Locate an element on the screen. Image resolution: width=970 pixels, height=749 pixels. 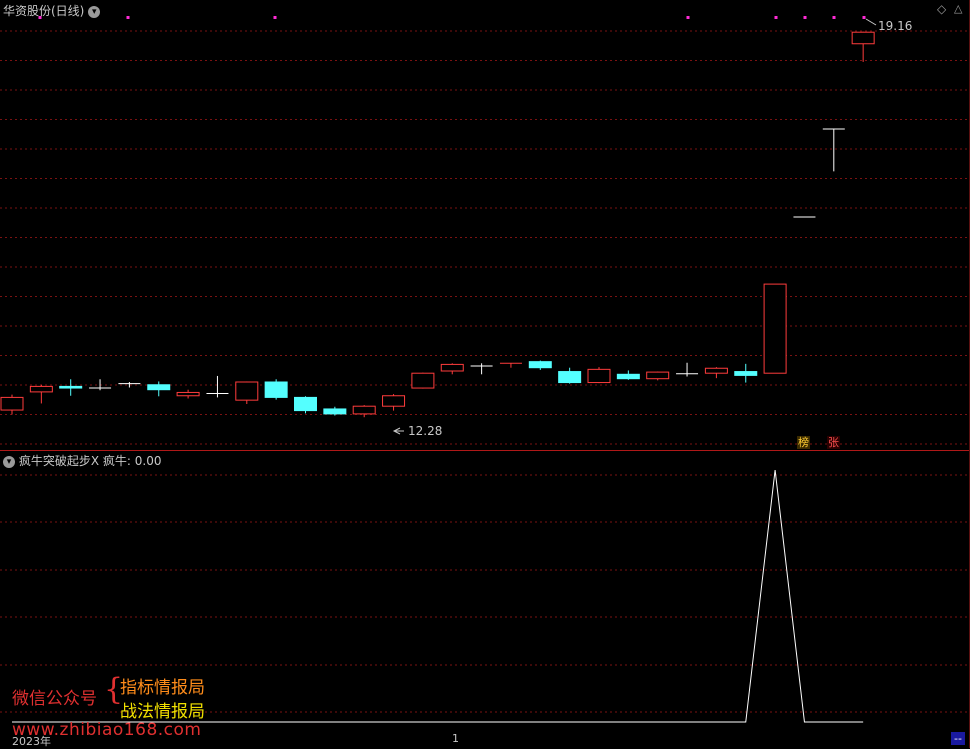
watermark-wechat: 微信公众号 is located at coordinates (54, 699).